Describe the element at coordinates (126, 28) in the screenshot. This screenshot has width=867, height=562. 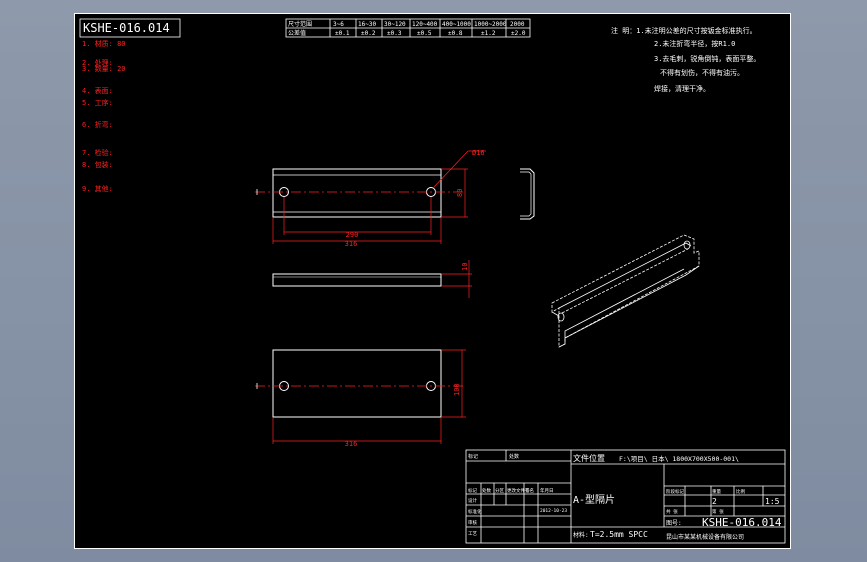
I see `drawing-number-top: KSHE-016.014` at that location.